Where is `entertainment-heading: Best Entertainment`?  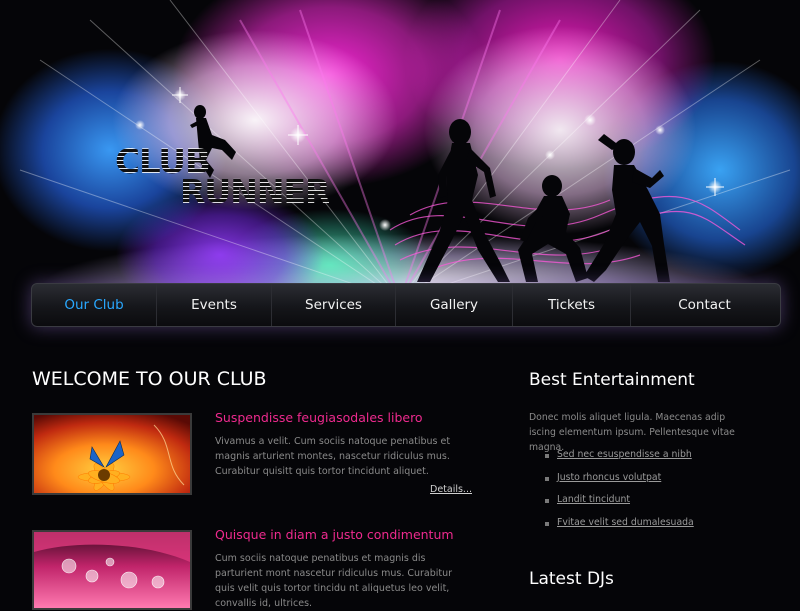
entertainment-heading: Best Entertainment is located at coordinates (612, 380).